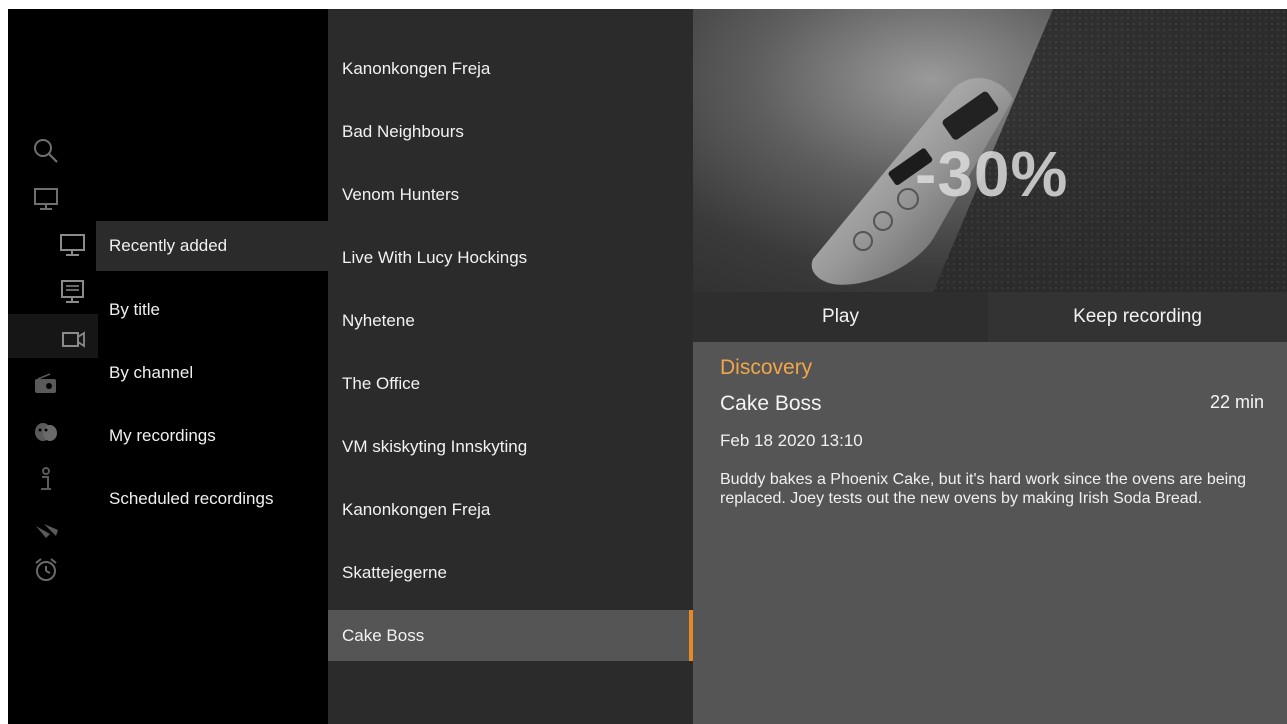 This screenshot has width=1287, height=724. Describe the element at coordinates (212, 373) in the screenshot. I see `submenu-item-by-channel: By channel` at that location.